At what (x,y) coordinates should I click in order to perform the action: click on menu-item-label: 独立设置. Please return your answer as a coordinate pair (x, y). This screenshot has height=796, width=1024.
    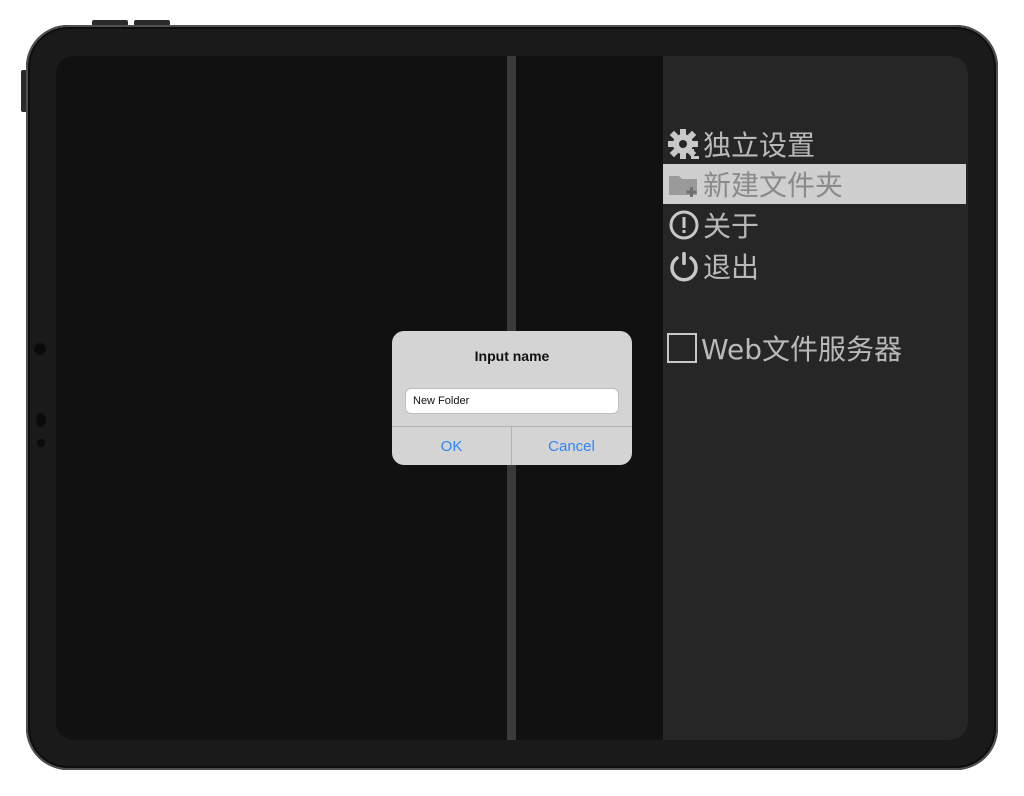
    Looking at the image, I should click on (759, 145).